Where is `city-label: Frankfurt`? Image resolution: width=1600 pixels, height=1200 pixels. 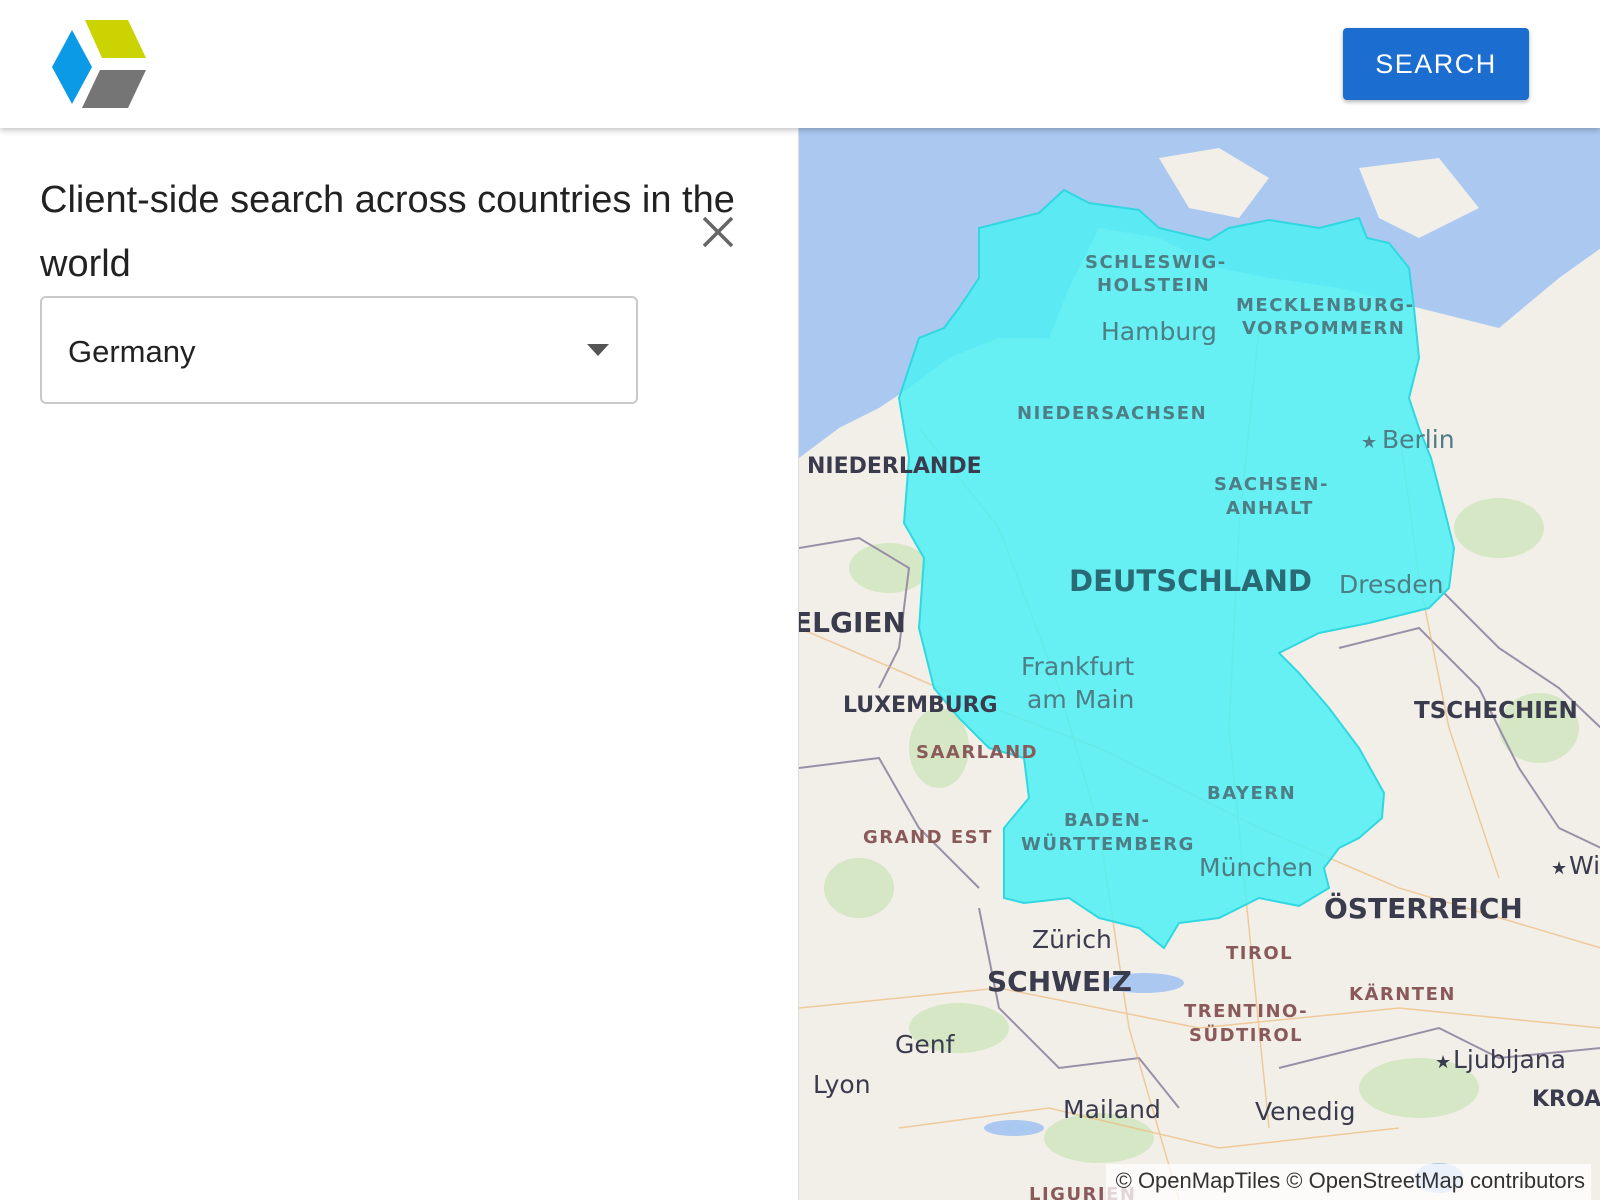
city-label: Frankfurt is located at coordinates (1077, 666).